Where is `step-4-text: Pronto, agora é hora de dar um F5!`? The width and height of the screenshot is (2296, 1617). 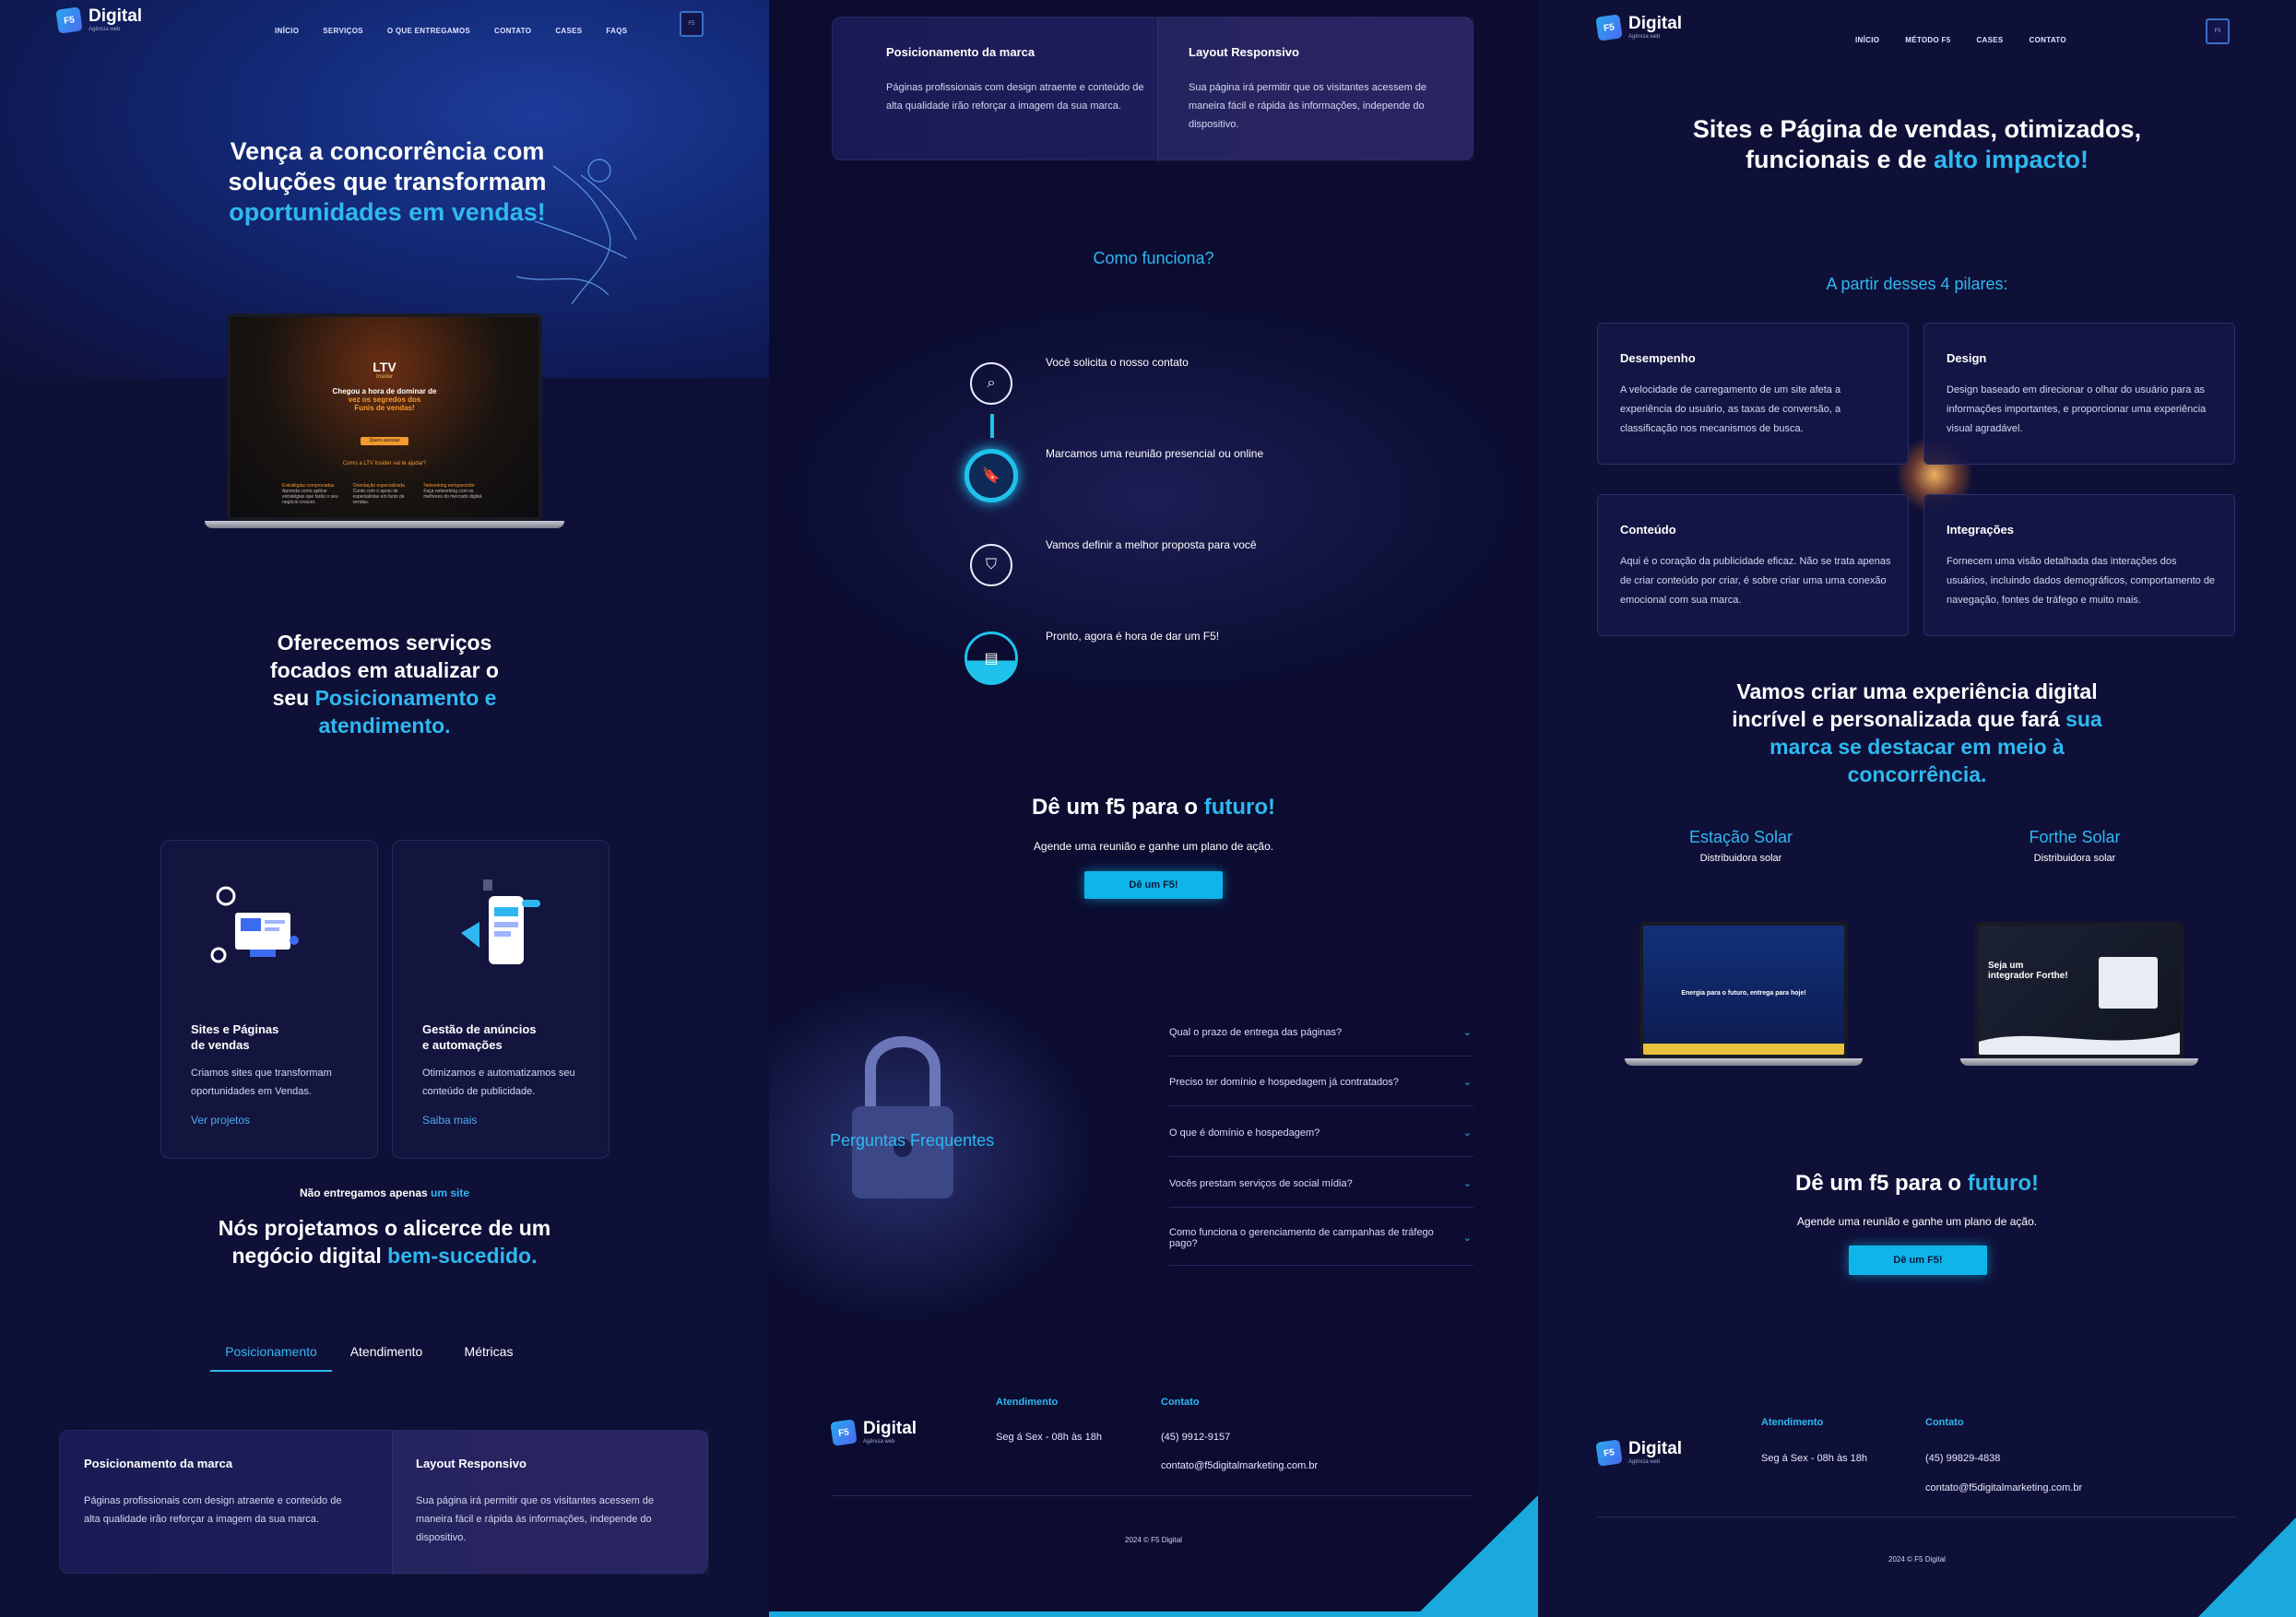 step-4-text: Pronto, agora é hora de dar um F5! is located at coordinates (1133, 636).